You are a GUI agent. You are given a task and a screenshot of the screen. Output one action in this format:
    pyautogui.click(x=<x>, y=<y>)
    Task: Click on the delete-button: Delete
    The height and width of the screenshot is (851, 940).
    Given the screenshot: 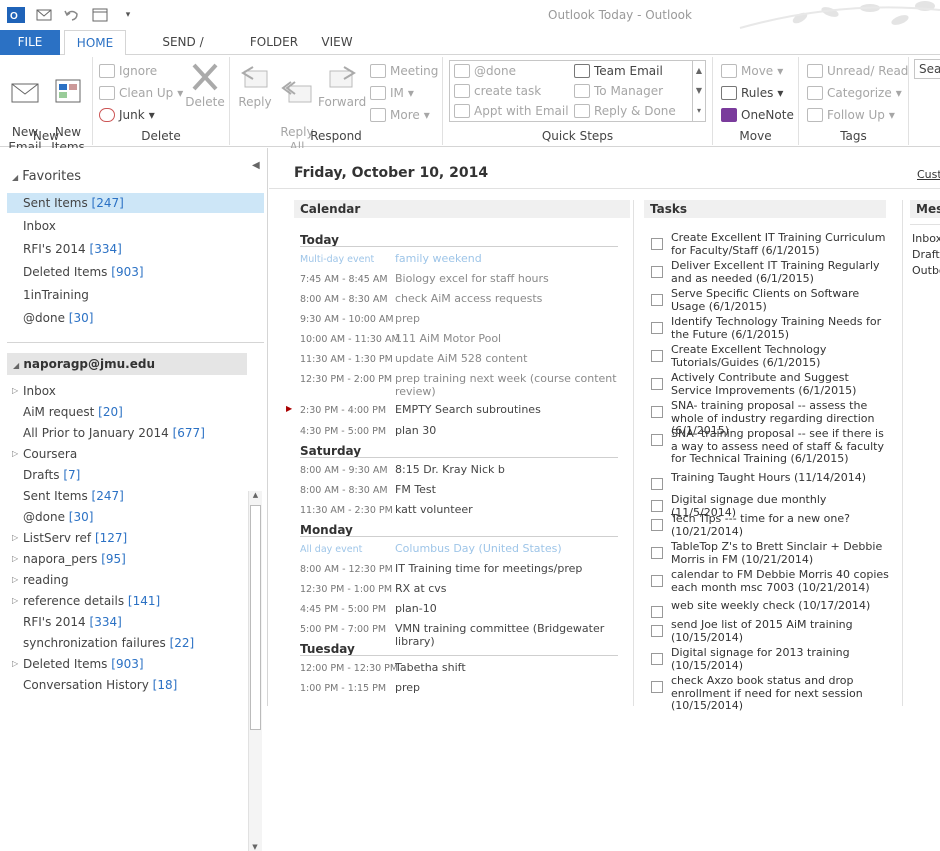 What is the action you would take?
    pyautogui.click(x=205, y=85)
    